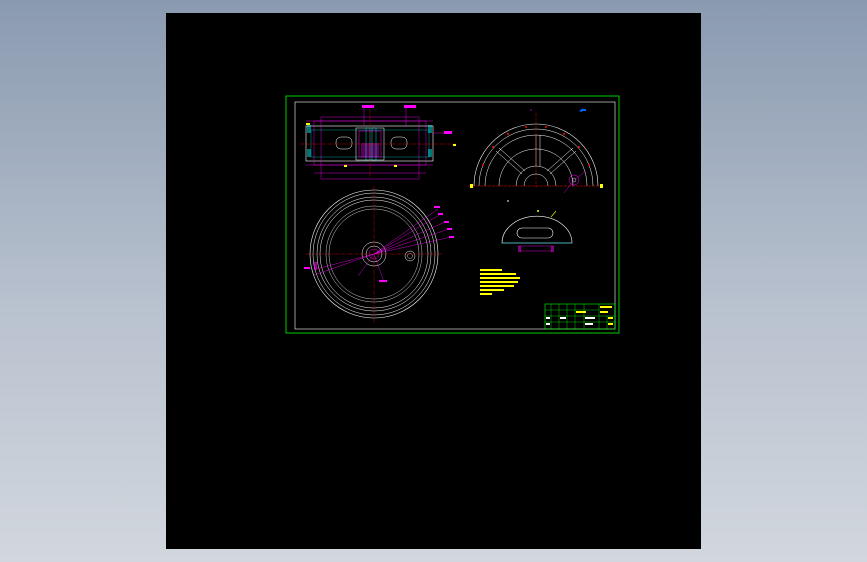 The width and height of the screenshot is (867, 562). I want to click on title-block, so click(580, 316).